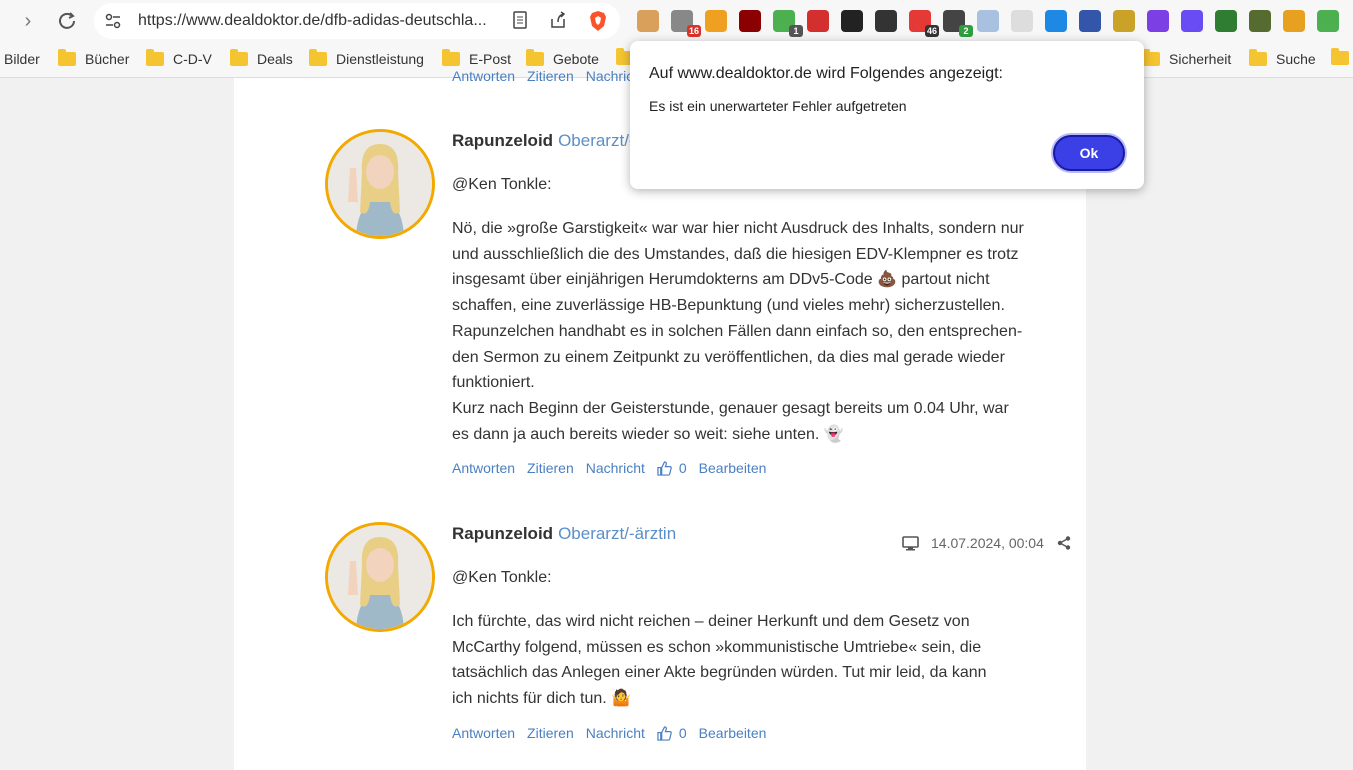 This screenshot has width=1353, height=770. Describe the element at coordinates (476, 58) in the screenshot. I see `bookmark-epost: E-Post` at that location.